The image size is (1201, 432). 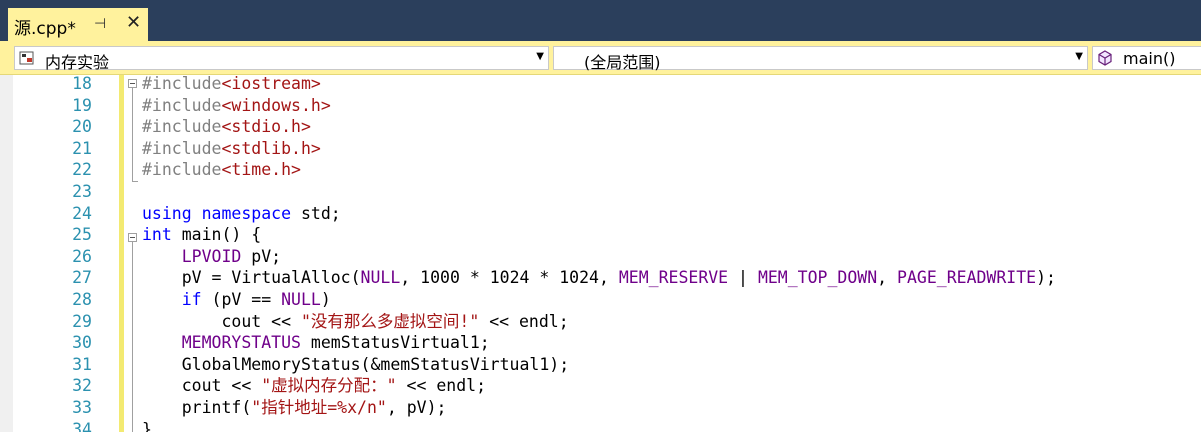 I want to click on code-text: #include<stdlib.h>, so click(x=231, y=149).